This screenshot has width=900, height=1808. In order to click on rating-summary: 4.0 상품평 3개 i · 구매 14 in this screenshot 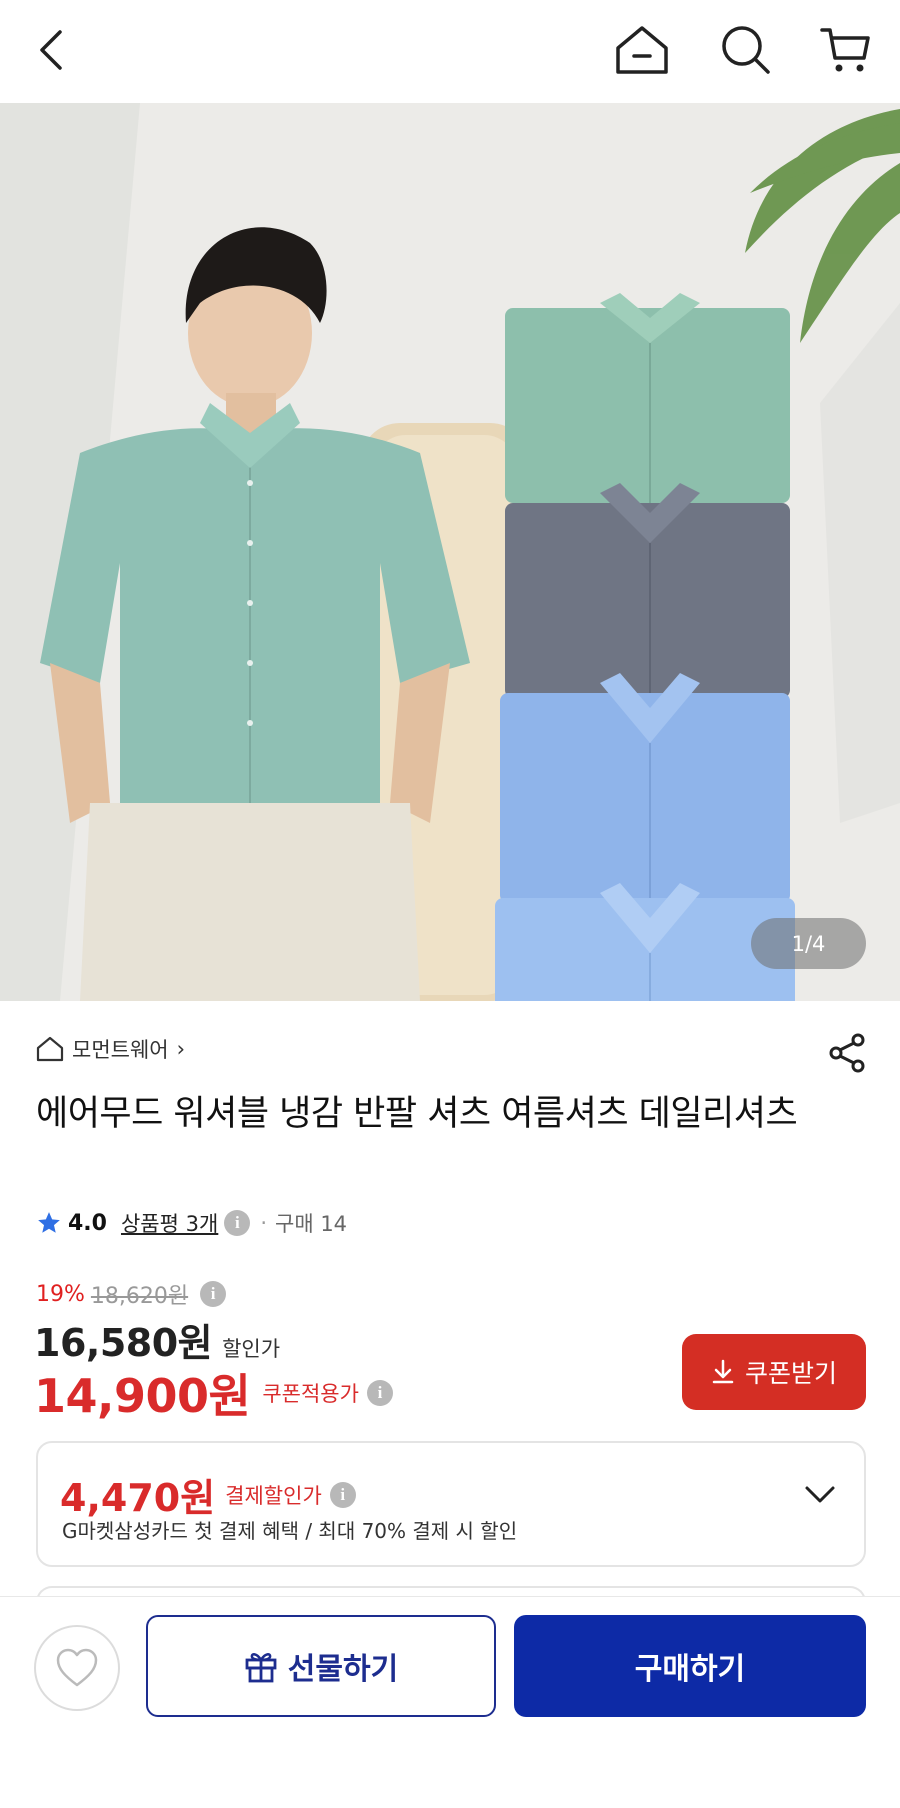, I will do `click(191, 1223)`.